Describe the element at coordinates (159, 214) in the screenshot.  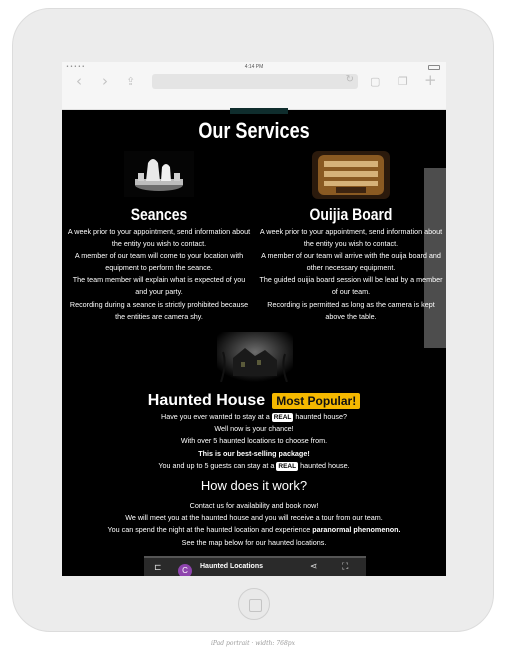
I see `seances-title: Seances` at that location.